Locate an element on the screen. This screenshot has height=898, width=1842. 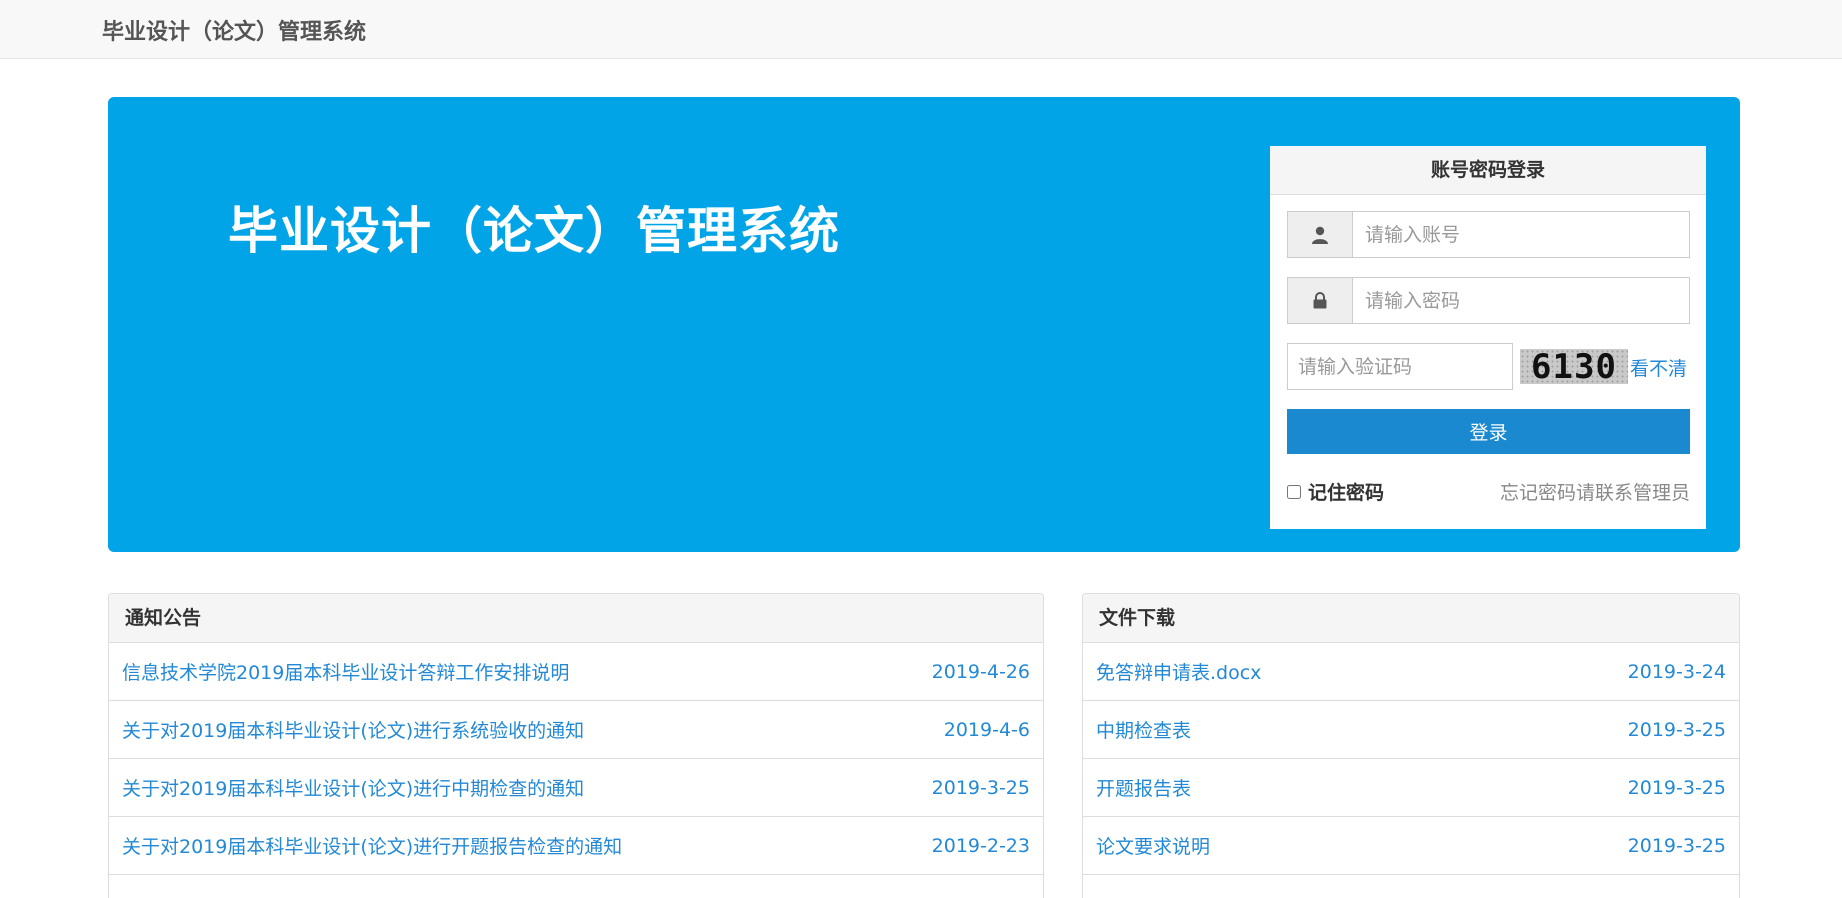
notices-heading: 通知公告 is located at coordinates (576, 618).